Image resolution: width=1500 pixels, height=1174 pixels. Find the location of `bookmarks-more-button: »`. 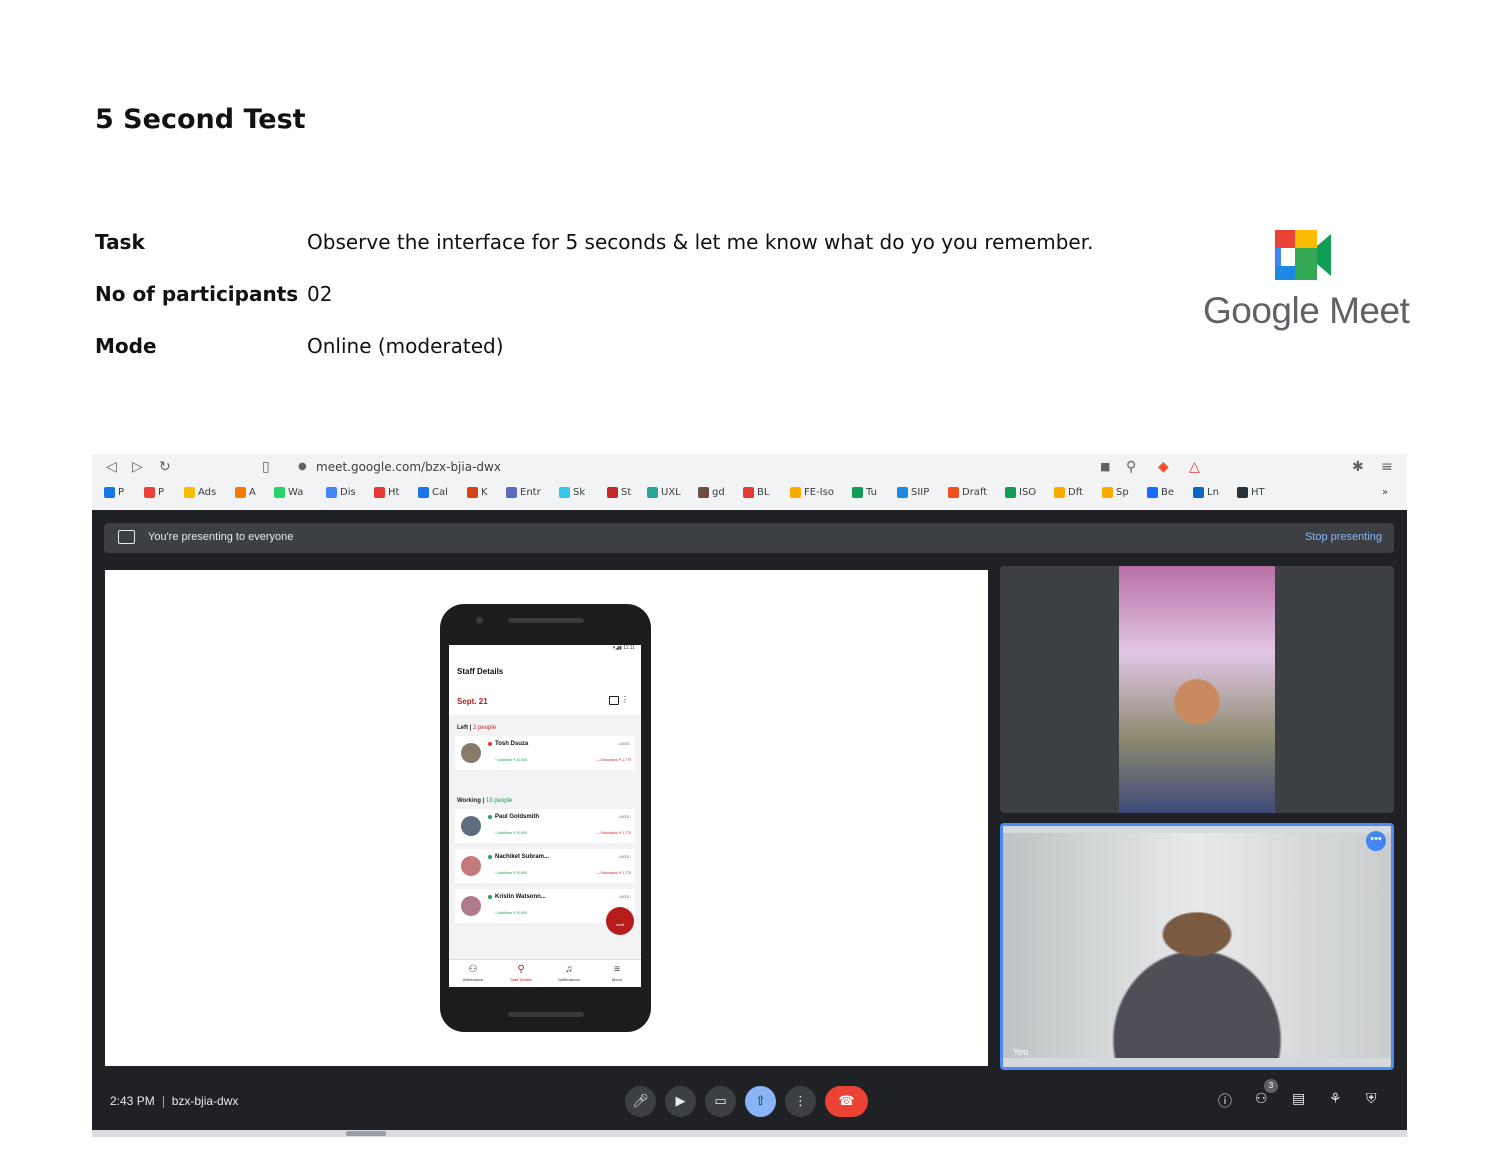

bookmarks-more-button: » is located at coordinates (1385, 492).